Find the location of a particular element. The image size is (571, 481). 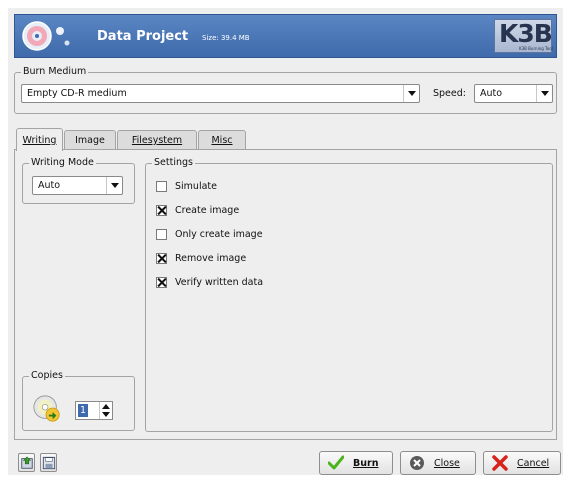

option-simulate: Simulate is located at coordinates (186, 186).